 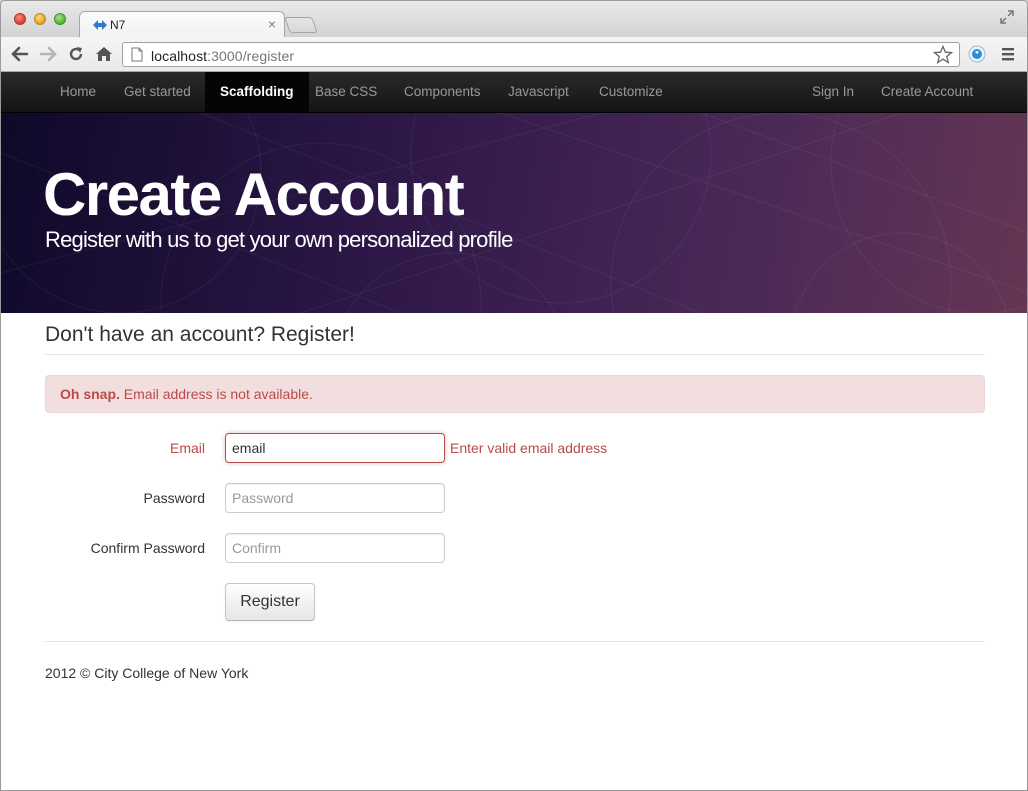 What do you see at coordinates (270, 602) in the screenshot?
I see `register-button: Register` at bounding box center [270, 602].